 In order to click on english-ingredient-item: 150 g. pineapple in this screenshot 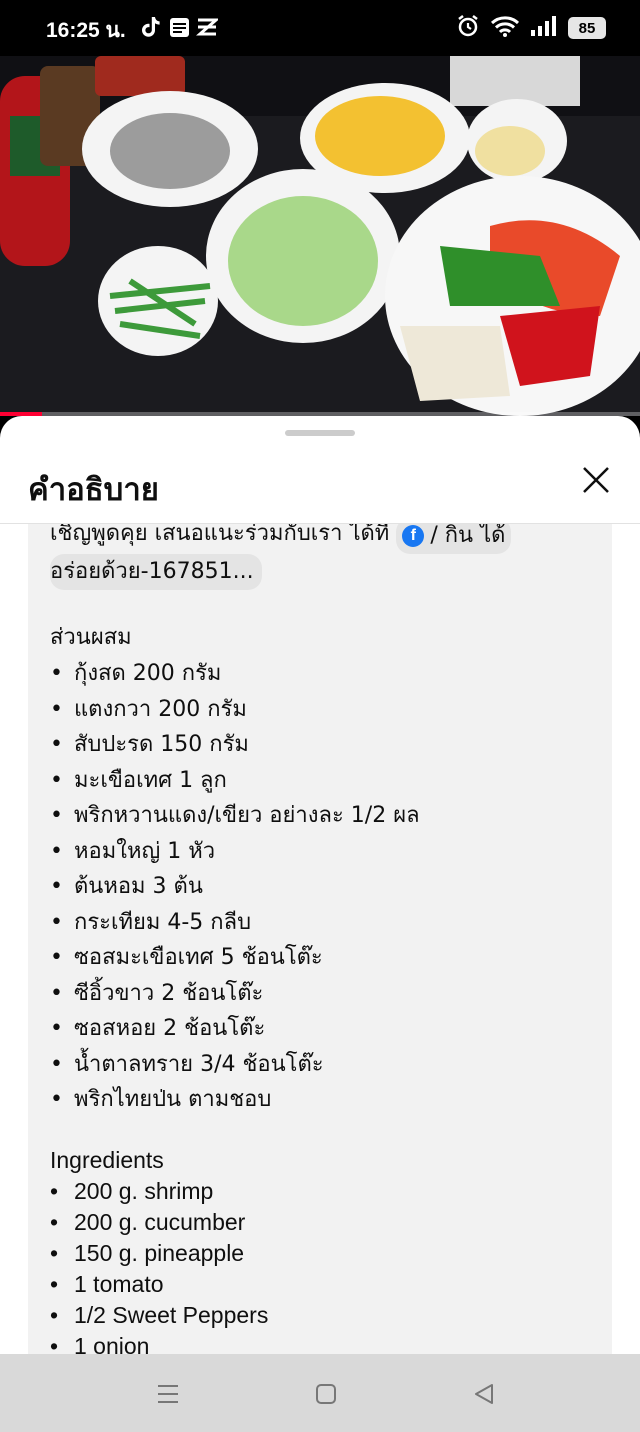, I will do `click(330, 1253)`.